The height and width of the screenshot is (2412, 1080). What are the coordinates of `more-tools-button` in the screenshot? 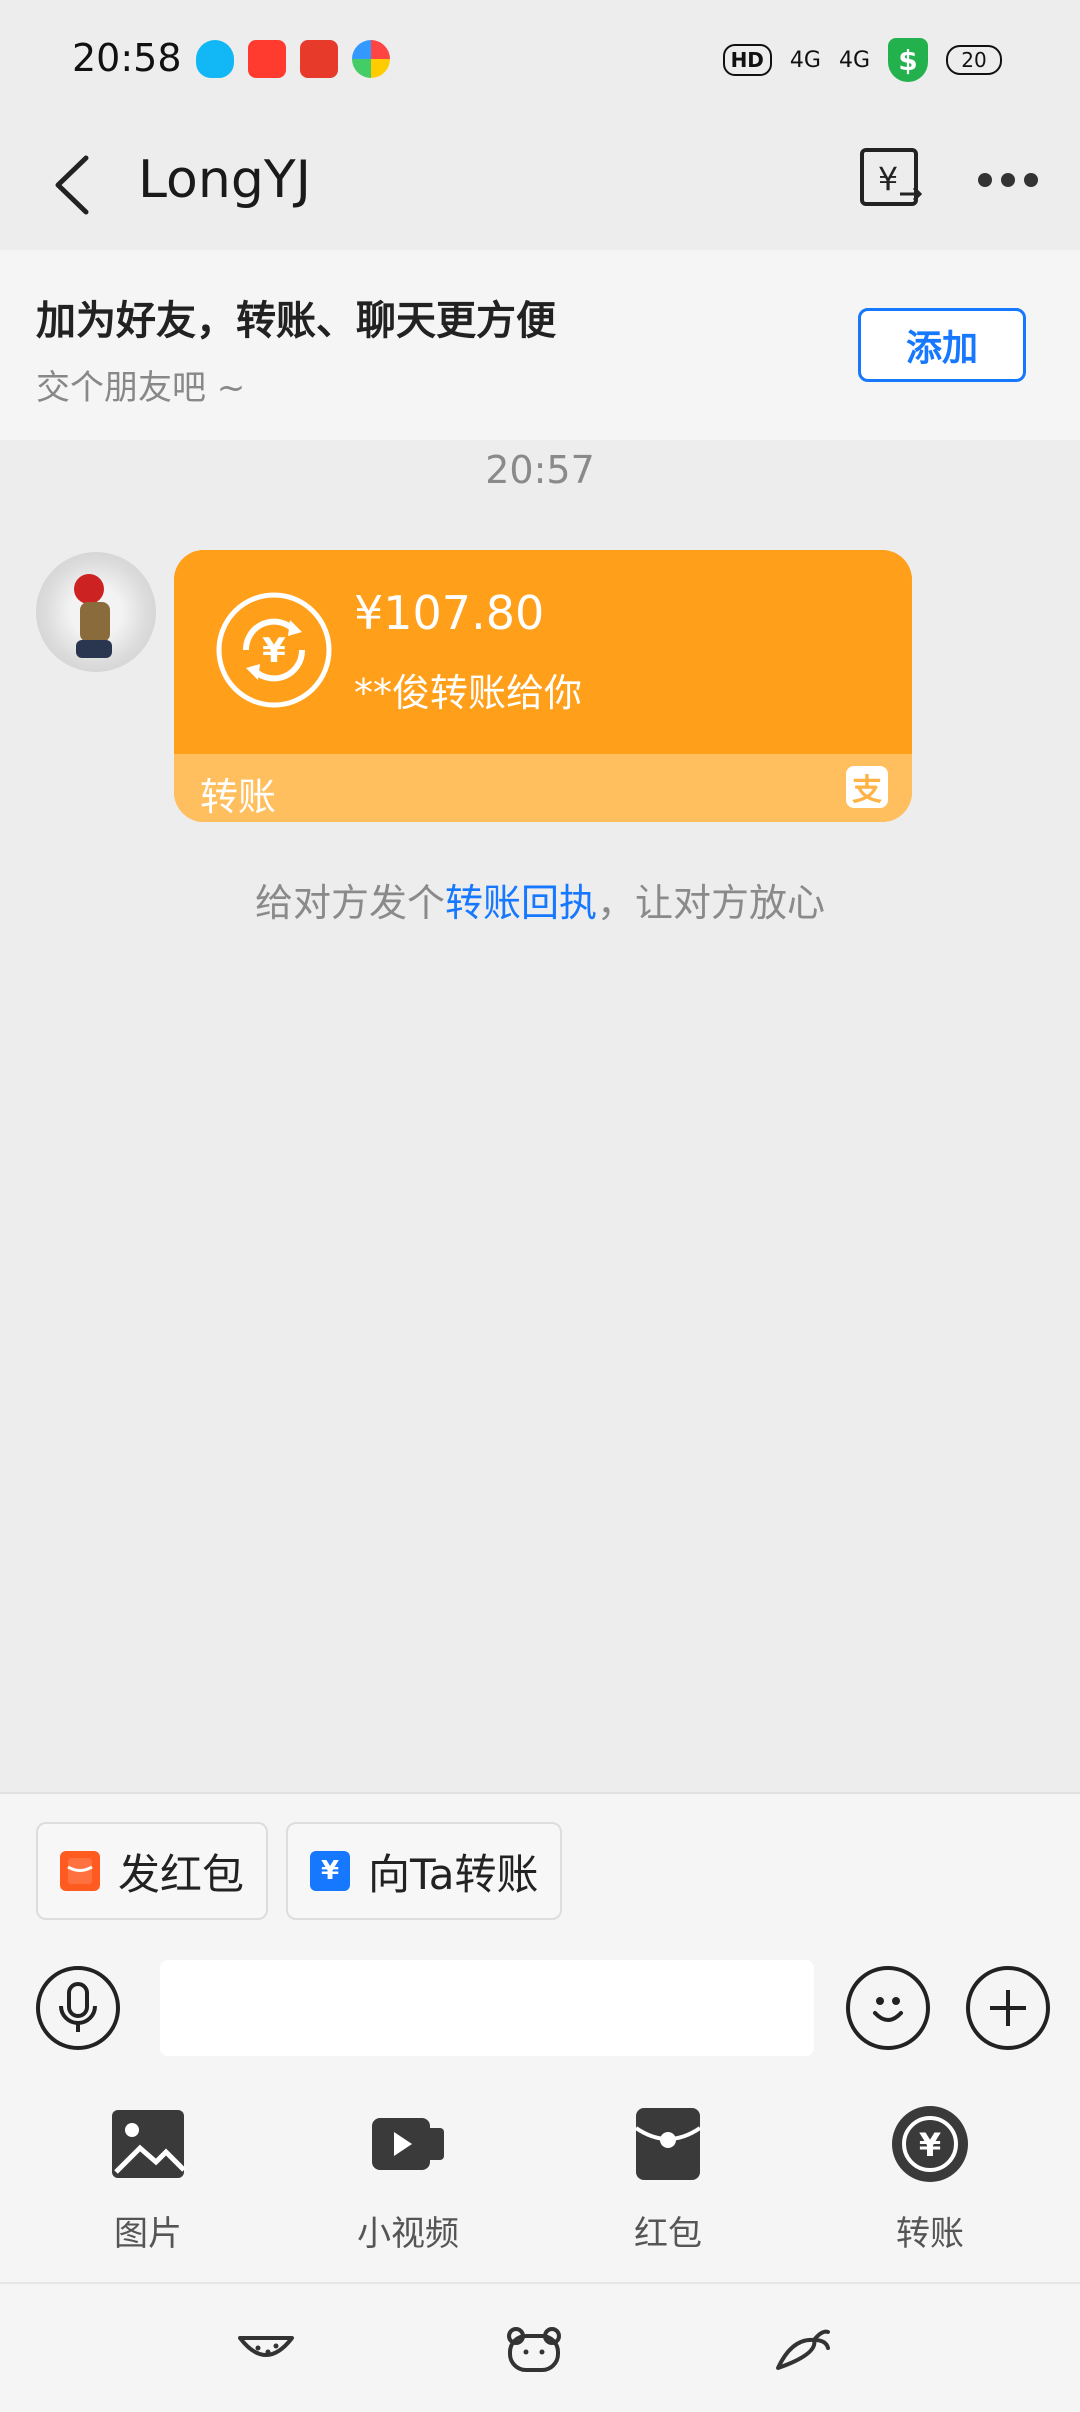 It's located at (1008, 2008).